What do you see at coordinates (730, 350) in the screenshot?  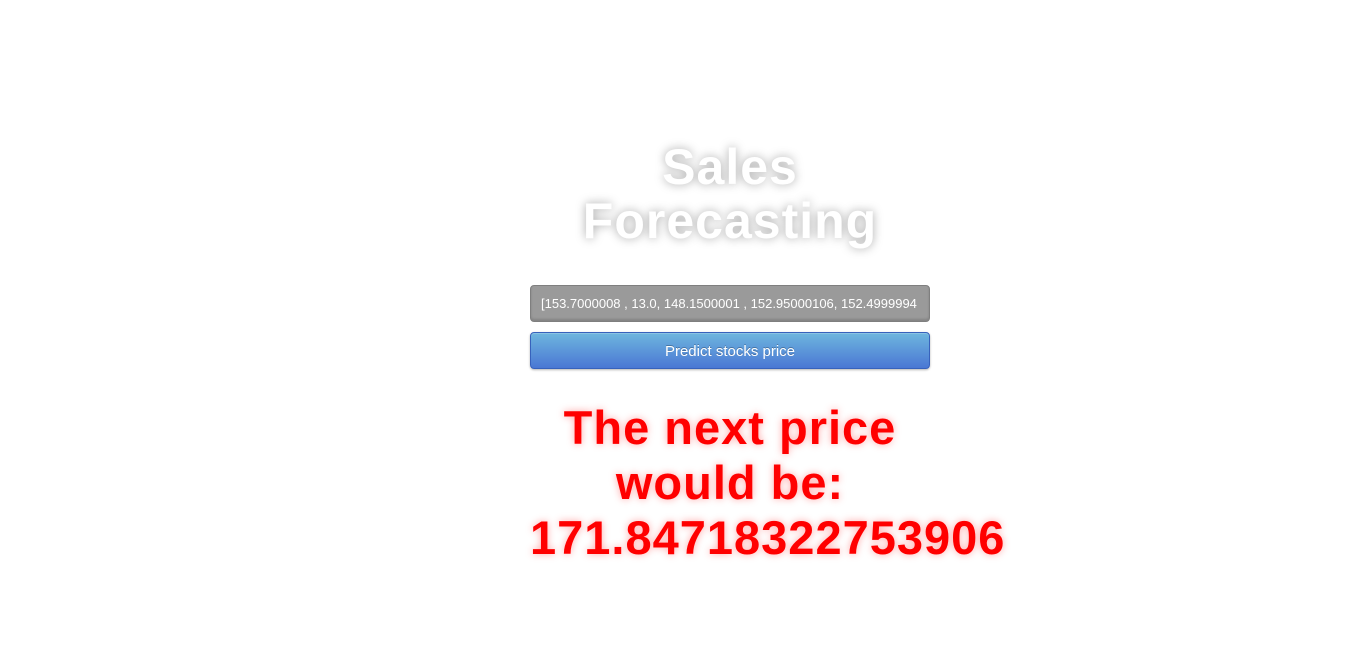 I see `predict-button: Predict stocks price` at bounding box center [730, 350].